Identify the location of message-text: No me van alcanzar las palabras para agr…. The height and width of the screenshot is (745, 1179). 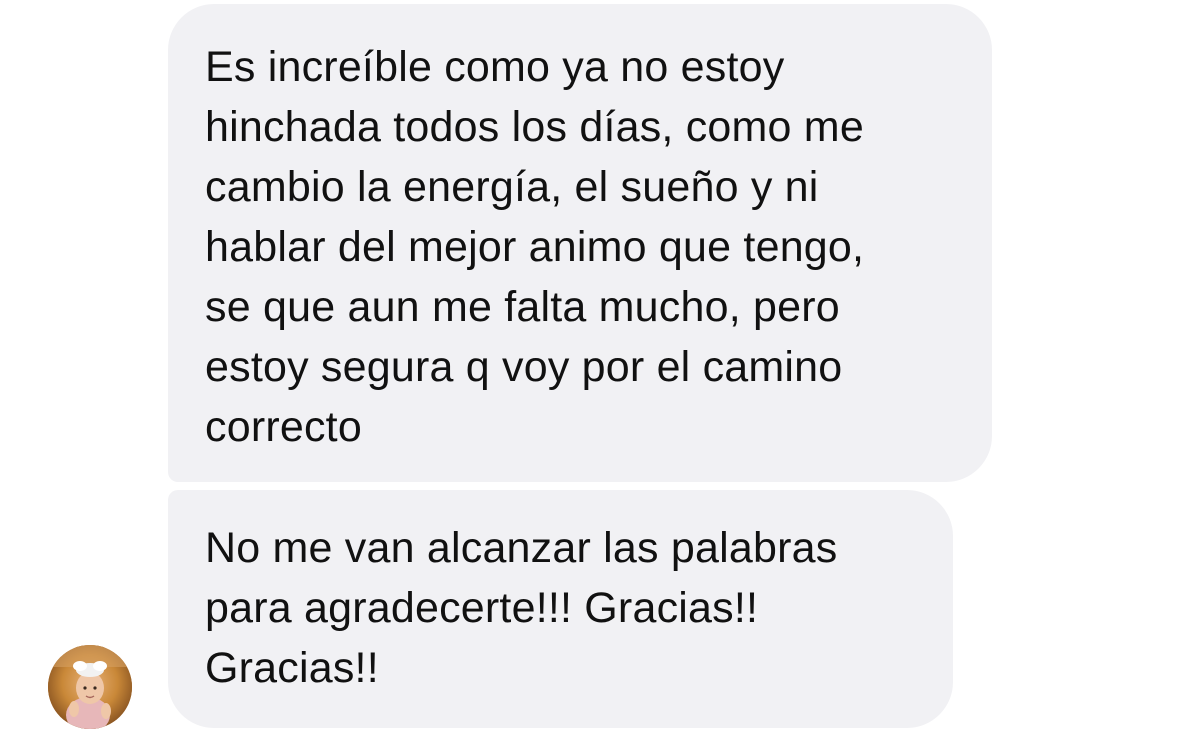
(521, 608).